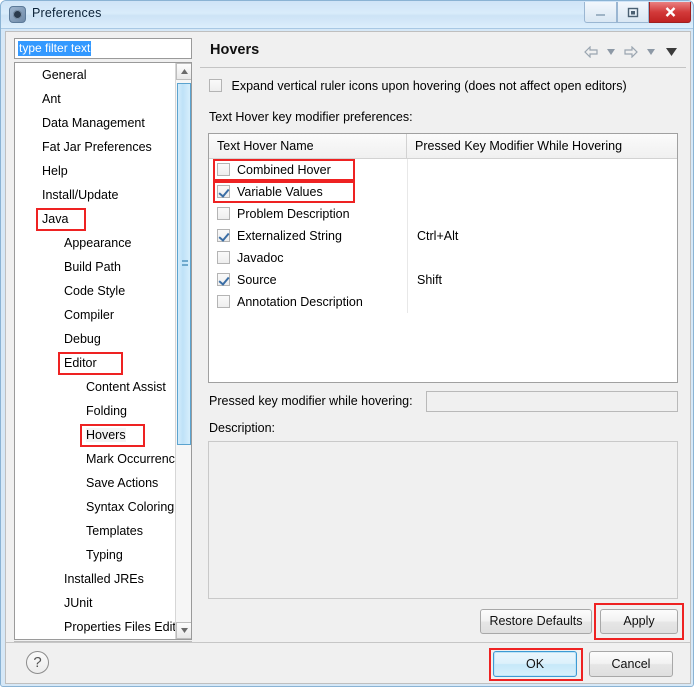 The image size is (694, 687). I want to click on tree-item-build-path: Build Path, so click(95, 267).